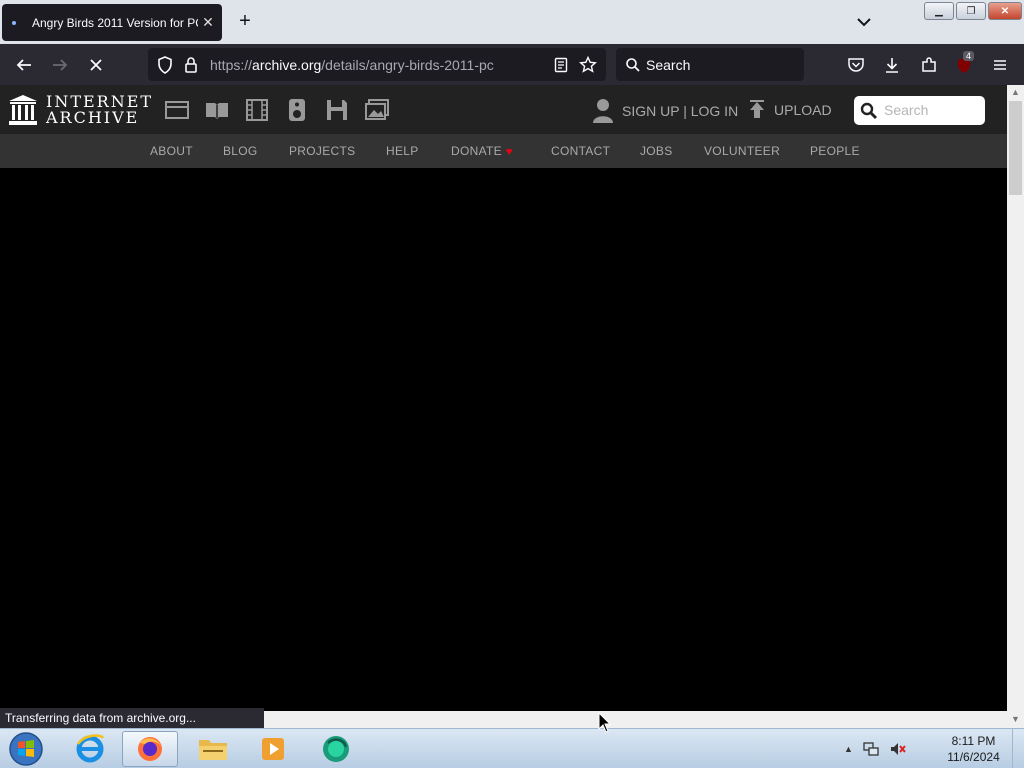 The width and height of the screenshot is (1024, 768). What do you see at coordinates (245, 21) in the screenshot?
I see `new-tab-button: +` at bounding box center [245, 21].